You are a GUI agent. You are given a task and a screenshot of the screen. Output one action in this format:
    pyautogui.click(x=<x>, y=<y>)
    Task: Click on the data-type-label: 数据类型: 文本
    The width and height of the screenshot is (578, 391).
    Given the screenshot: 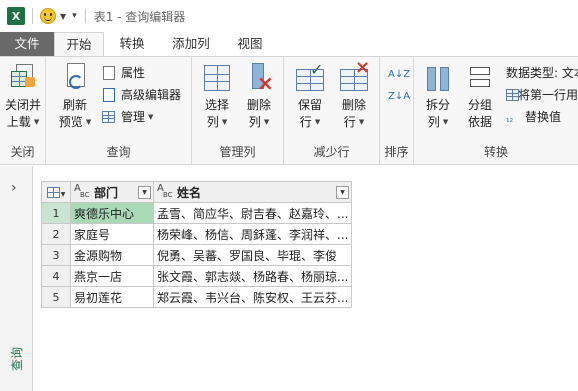 What is the action you would take?
    pyautogui.click(x=542, y=73)
    